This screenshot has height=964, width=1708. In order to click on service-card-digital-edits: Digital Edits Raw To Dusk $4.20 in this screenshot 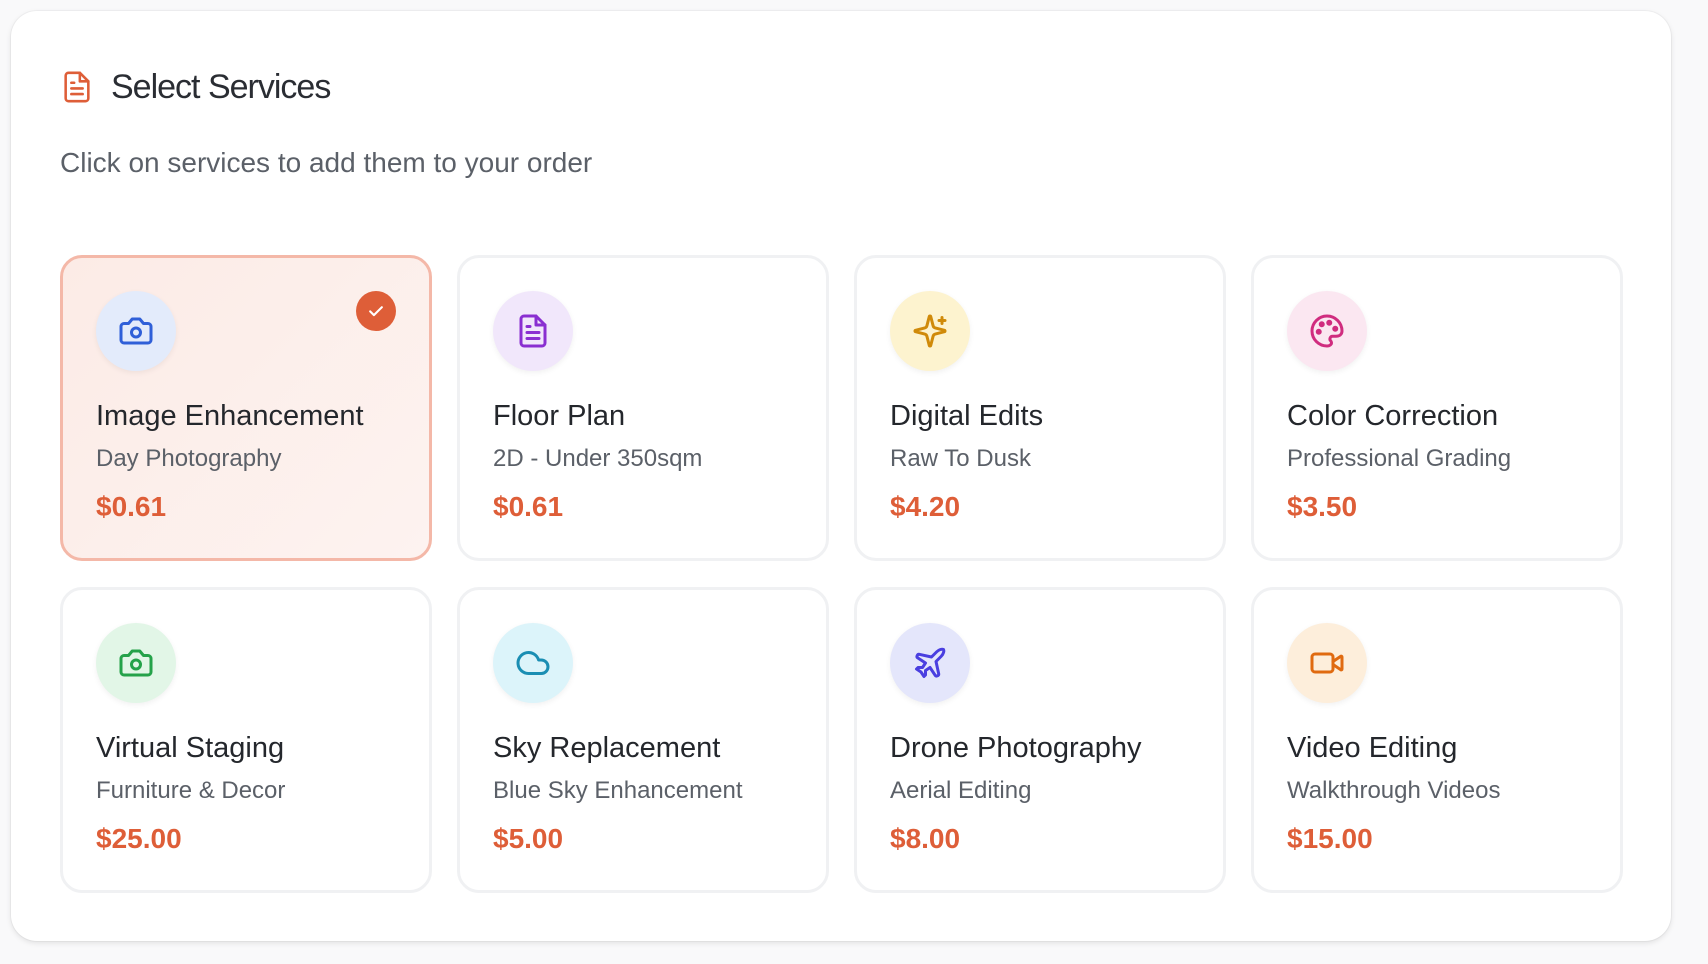, I will do `click(1040, 408)`.